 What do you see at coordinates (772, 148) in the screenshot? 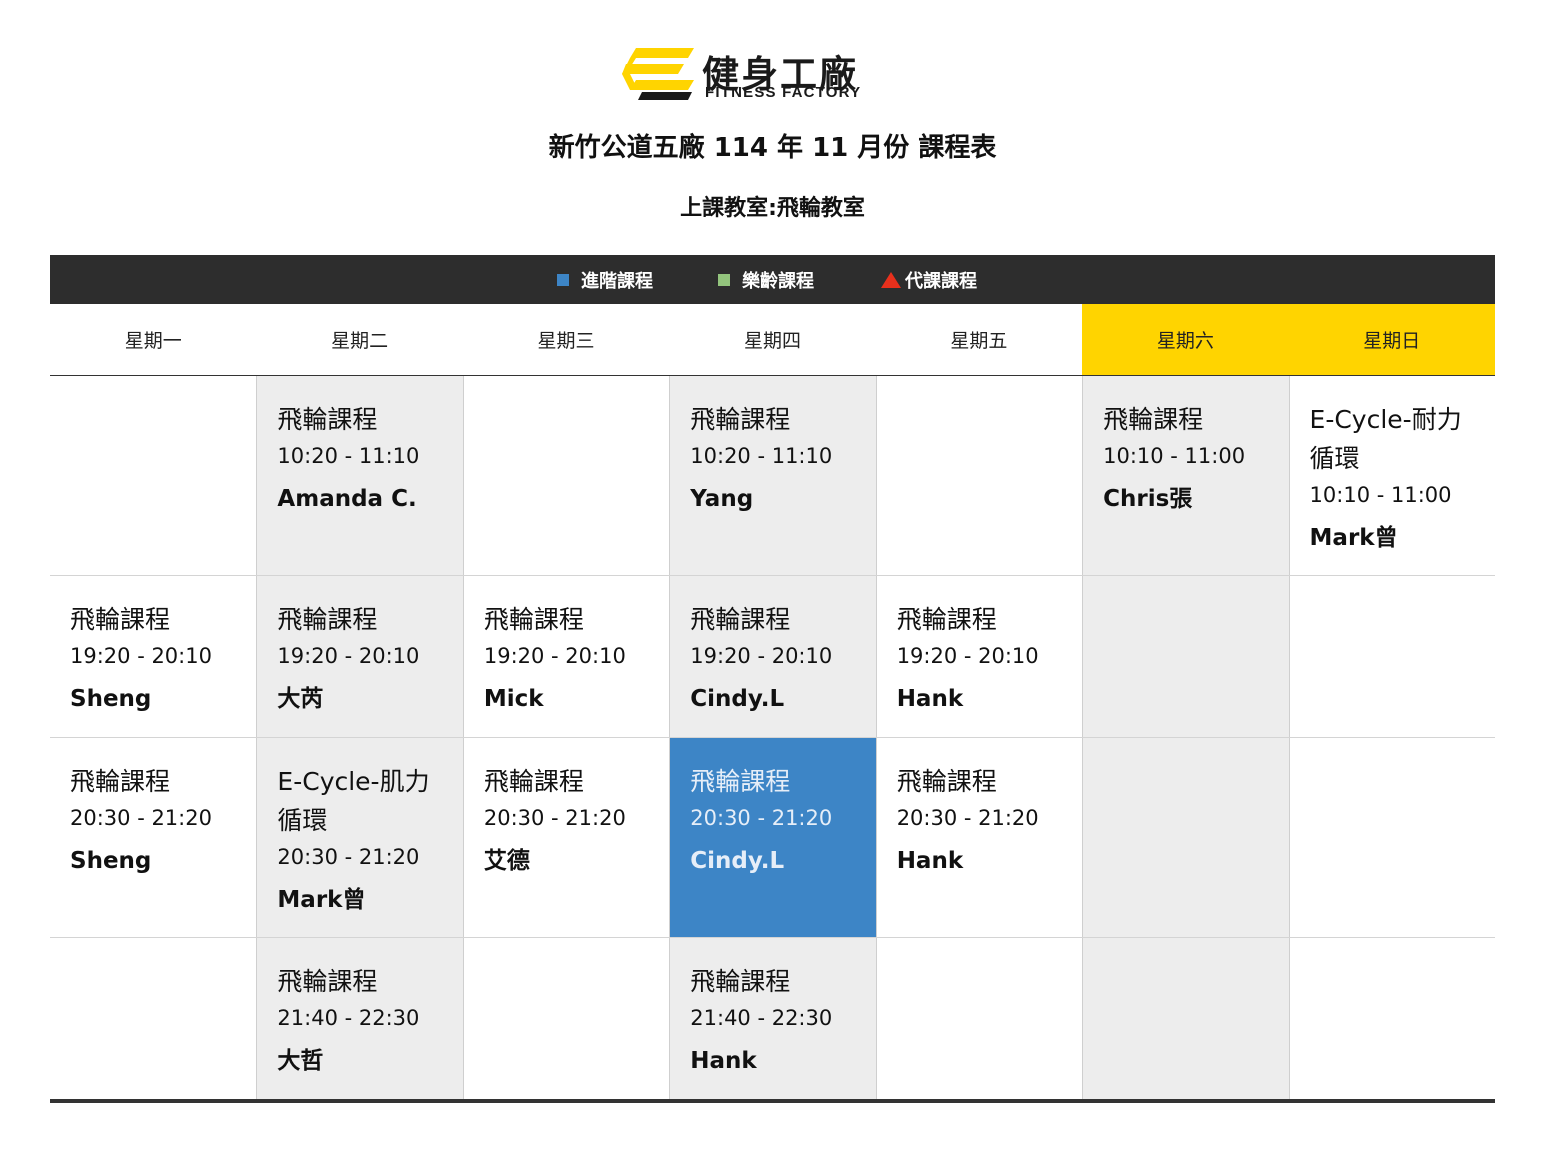
I see `page-title: 新竹公道五廠 114 年 11 月份 課程表` at bounding box center [772, 148].